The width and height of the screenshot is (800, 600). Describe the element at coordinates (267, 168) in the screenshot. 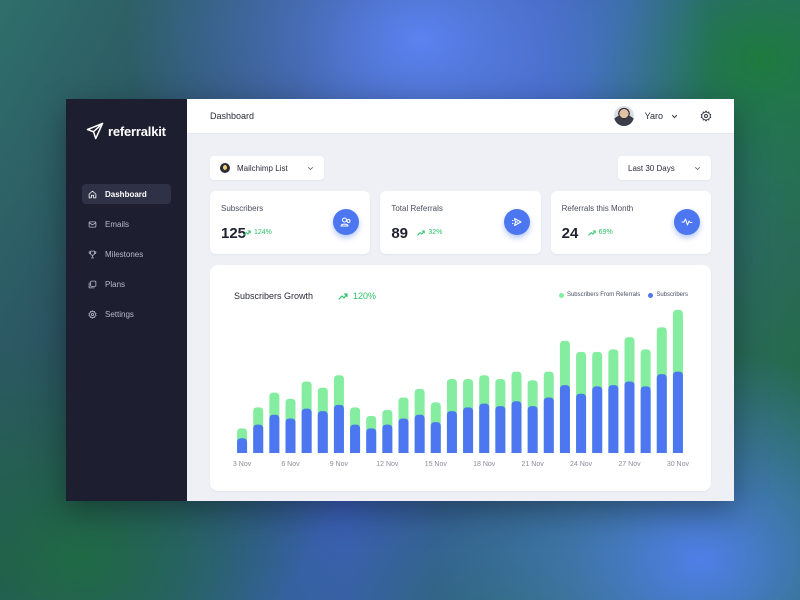

I see `list-select: Mailchimp List` at that location.